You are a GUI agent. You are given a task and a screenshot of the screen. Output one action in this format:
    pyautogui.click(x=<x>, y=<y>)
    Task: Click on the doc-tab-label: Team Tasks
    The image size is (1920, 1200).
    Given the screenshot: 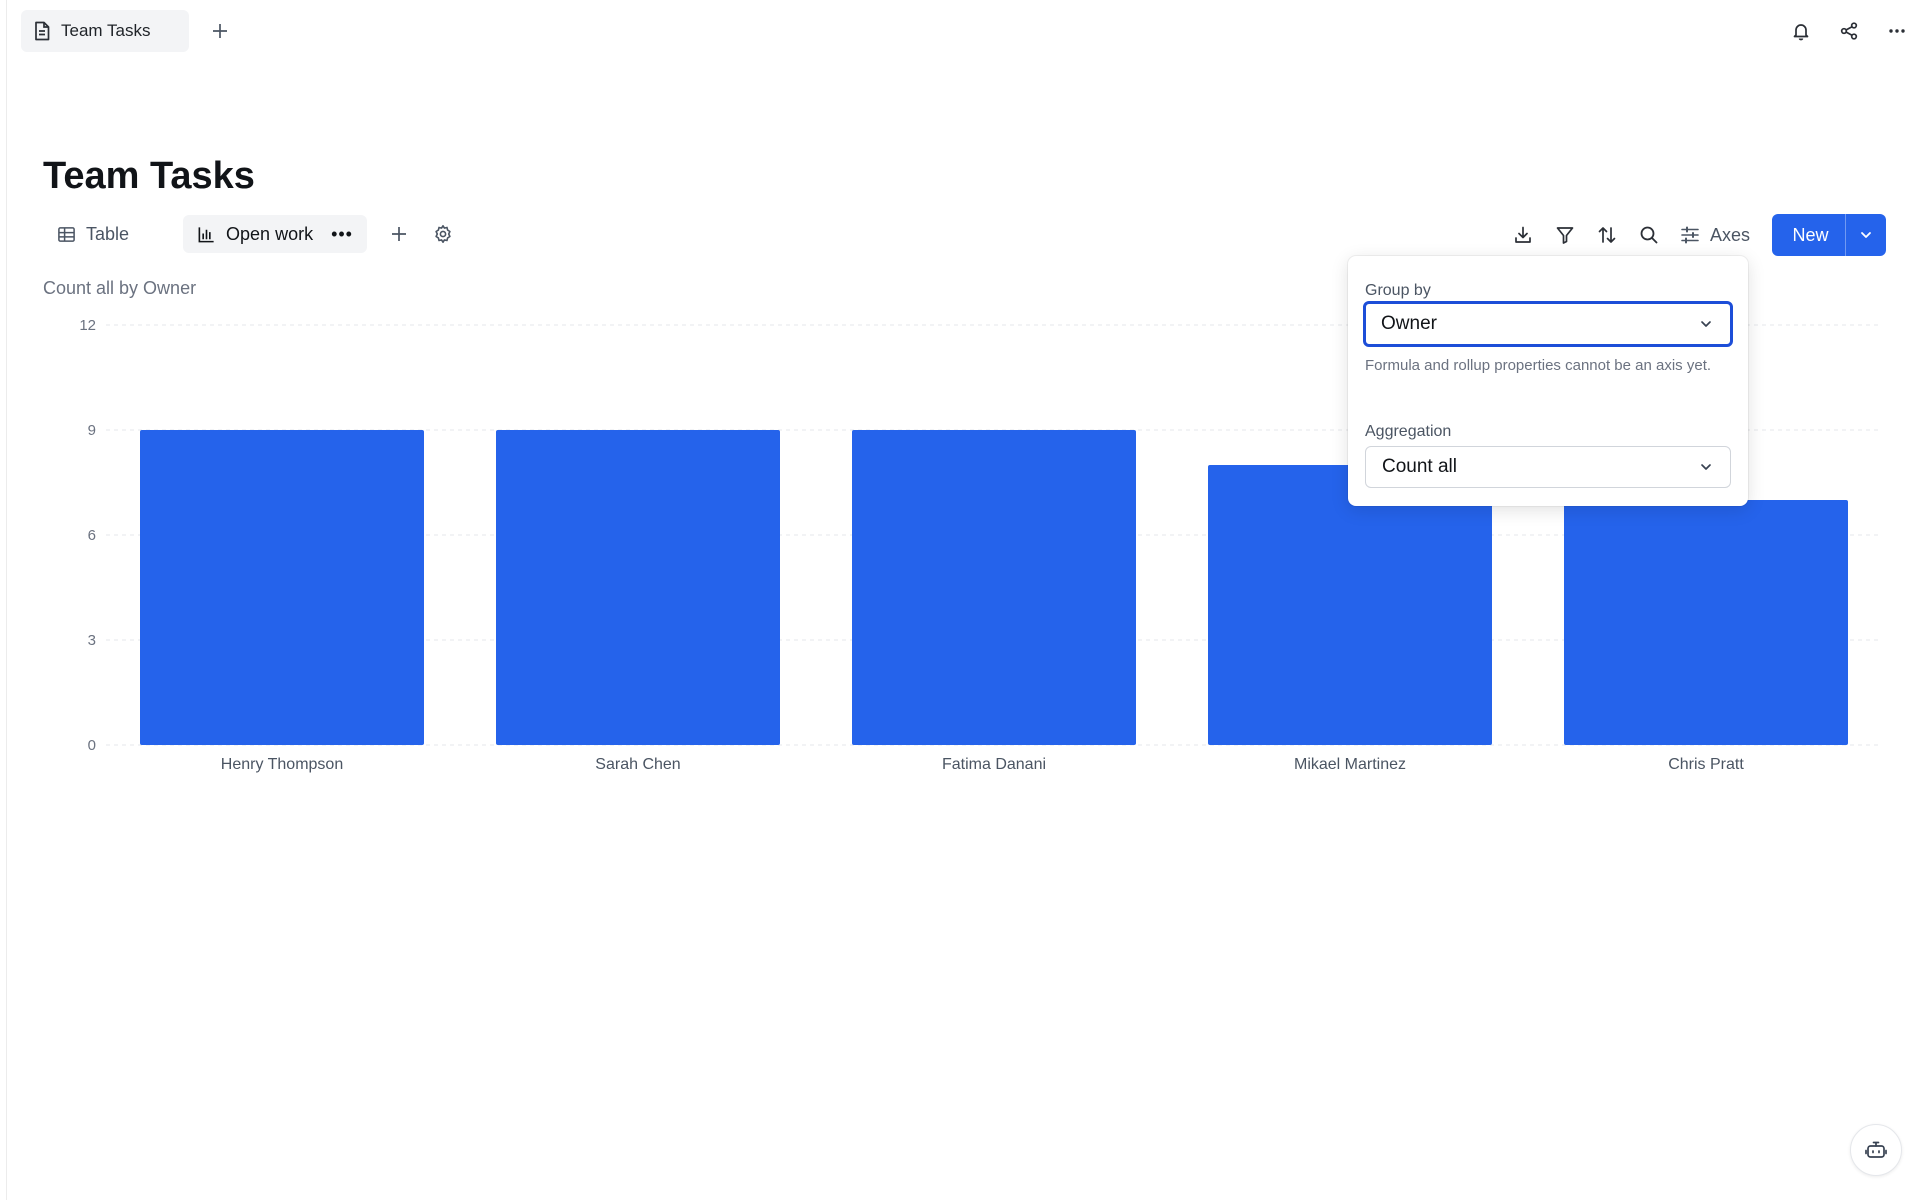 What is the action you would take?
    pyautogui.click(x=106, y=30)
    